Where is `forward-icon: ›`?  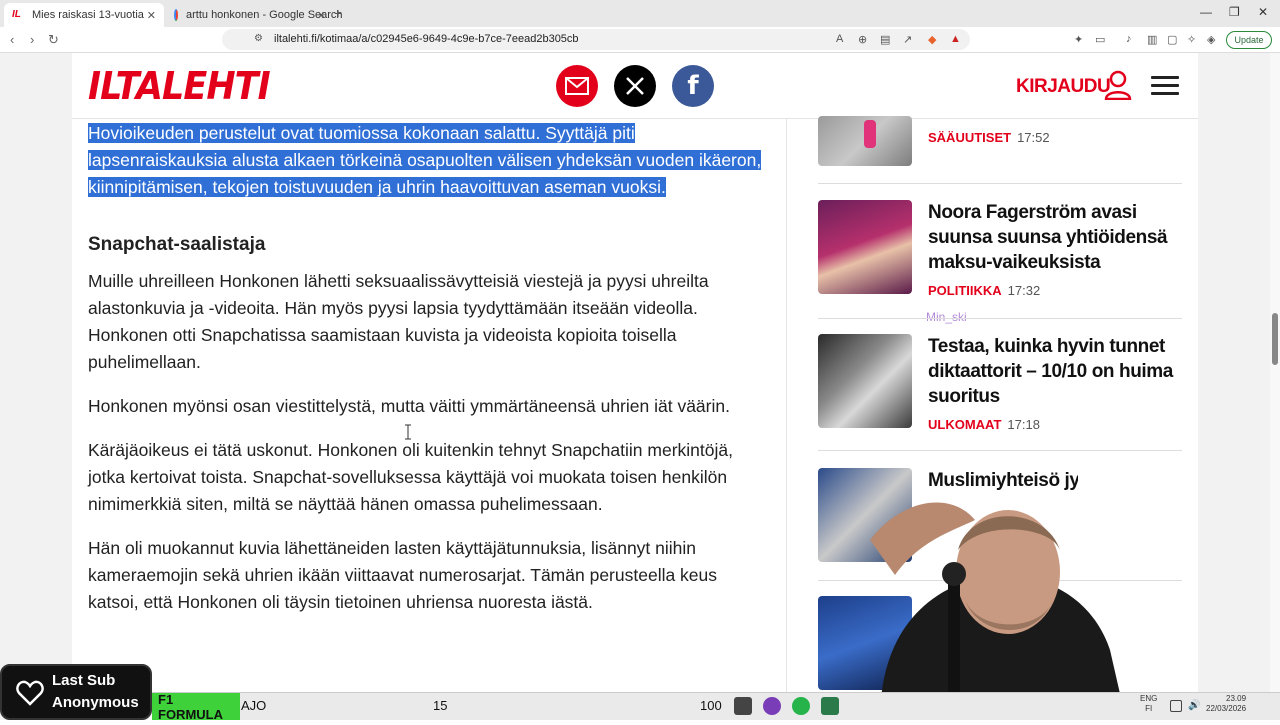 forward-icon: › is located at coordinates (32, 39).